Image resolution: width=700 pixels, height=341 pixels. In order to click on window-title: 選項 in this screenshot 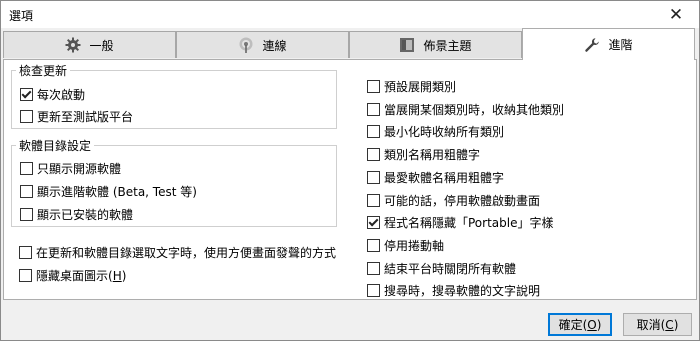, I will do `click(21, 16)`.